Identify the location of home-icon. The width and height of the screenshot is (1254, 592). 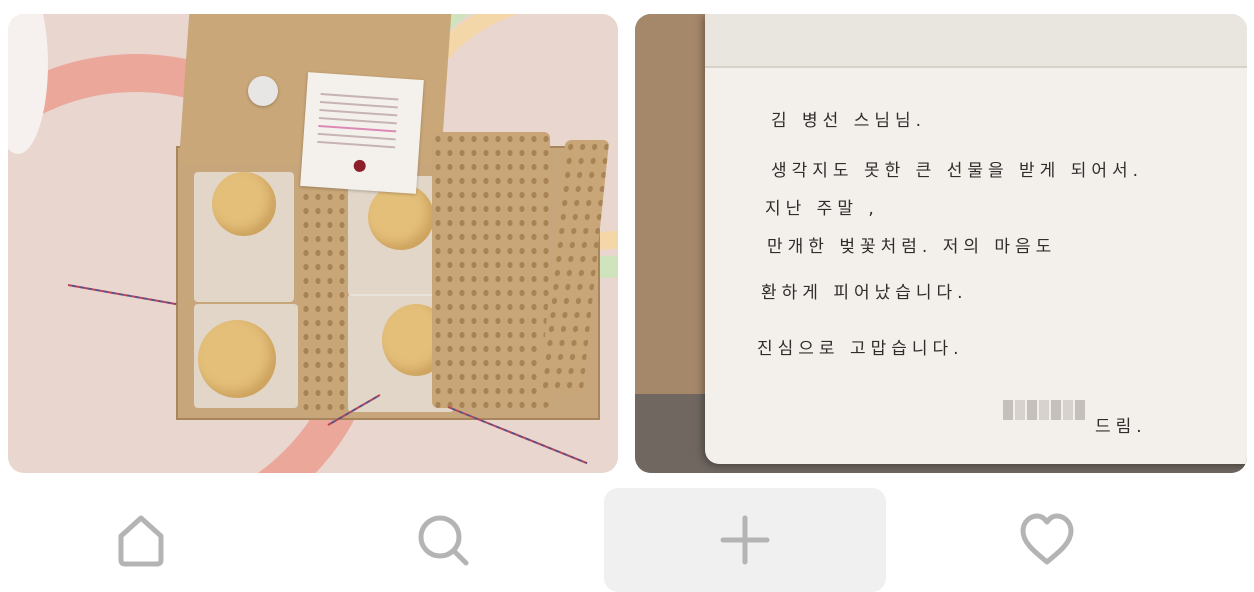
(141, 541).